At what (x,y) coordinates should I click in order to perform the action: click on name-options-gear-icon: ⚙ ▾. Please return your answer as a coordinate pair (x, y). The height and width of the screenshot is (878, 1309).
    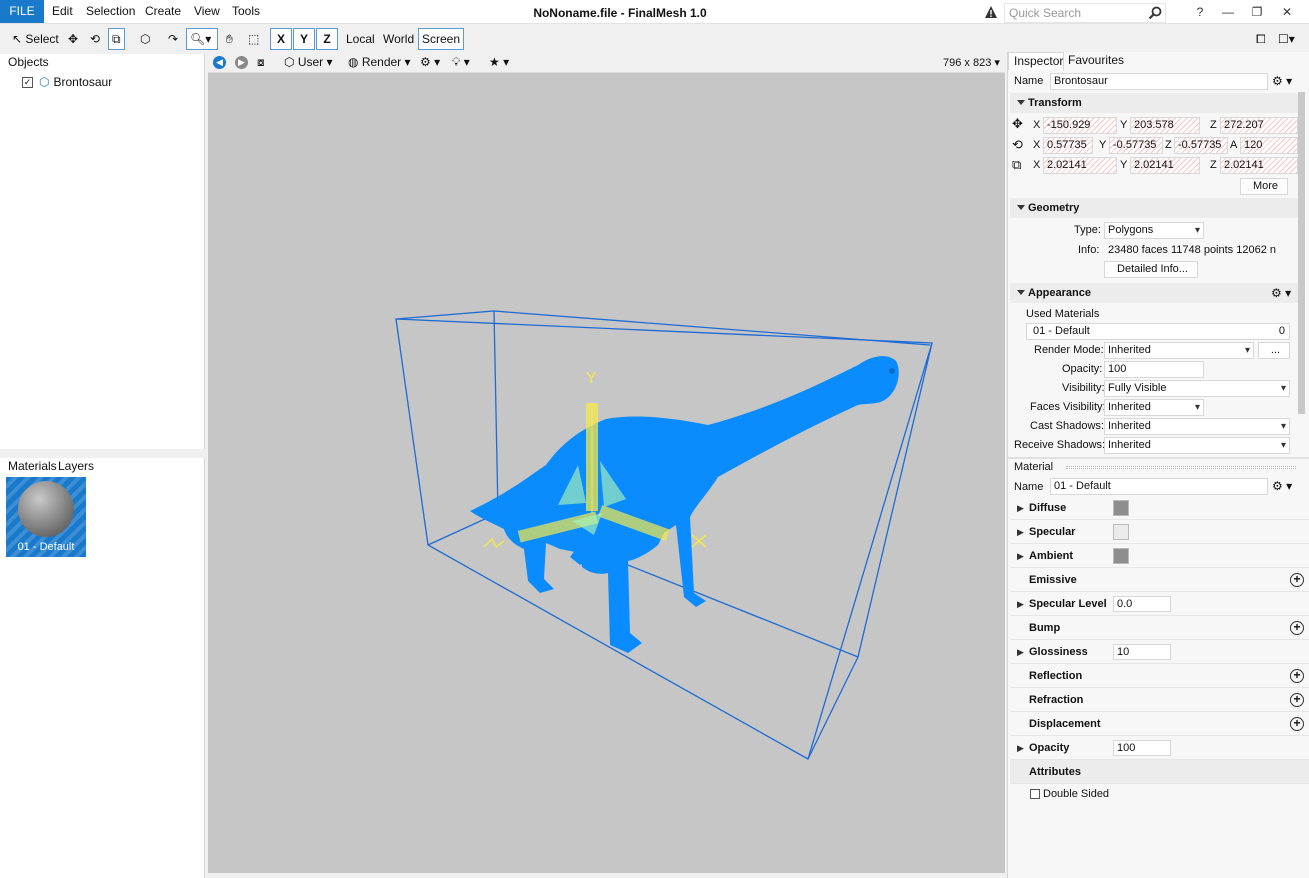
    Looking at the image, I should click on (1282, 81).